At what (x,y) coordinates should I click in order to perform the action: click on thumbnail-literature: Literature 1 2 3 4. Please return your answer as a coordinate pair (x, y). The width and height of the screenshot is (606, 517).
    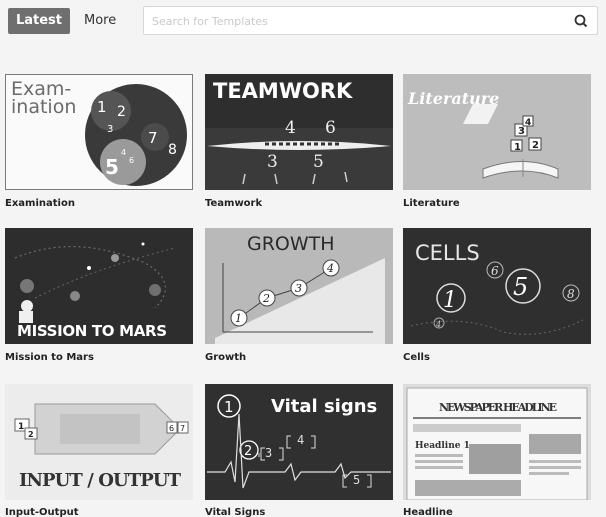
    Looking at the image, I should click on (497, 132).